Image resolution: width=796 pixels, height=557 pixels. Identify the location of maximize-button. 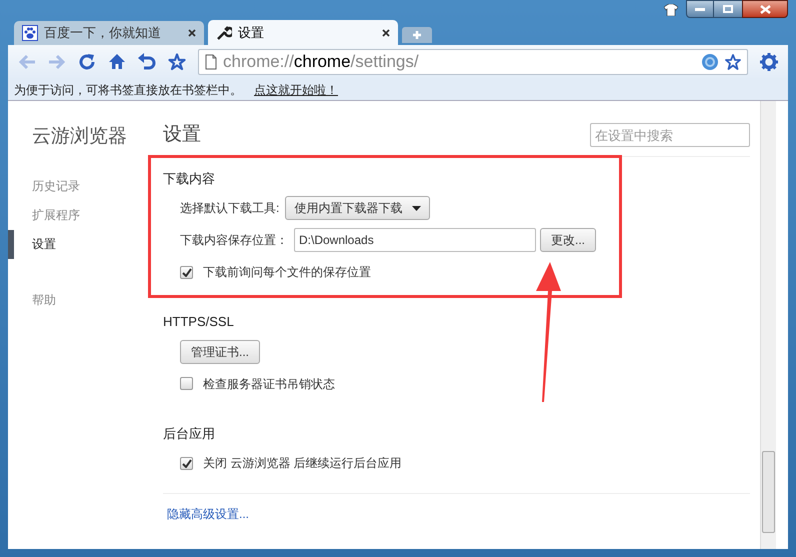
(728, 9).